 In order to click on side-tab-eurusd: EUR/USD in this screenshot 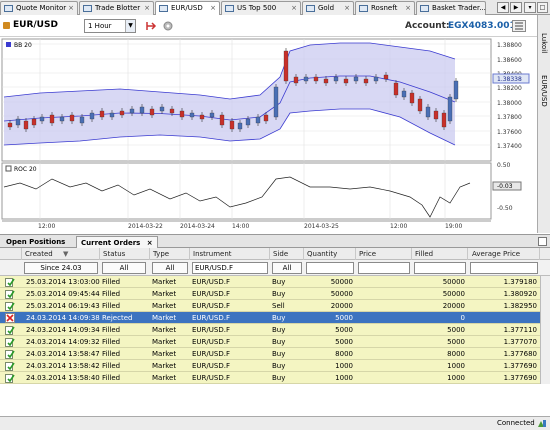, I will do `click(544, 91)`.